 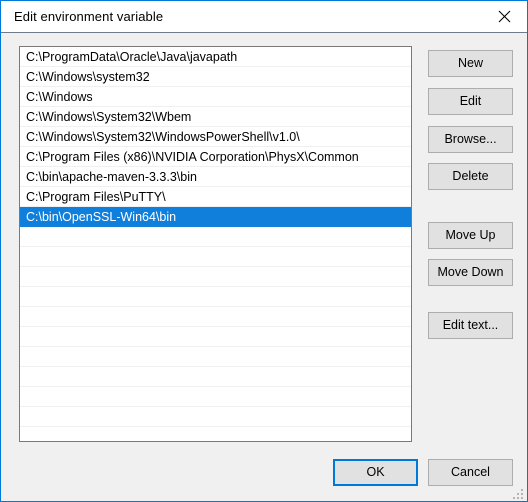 I want to click on edit-button: Edit, so click(x=470, y=101).